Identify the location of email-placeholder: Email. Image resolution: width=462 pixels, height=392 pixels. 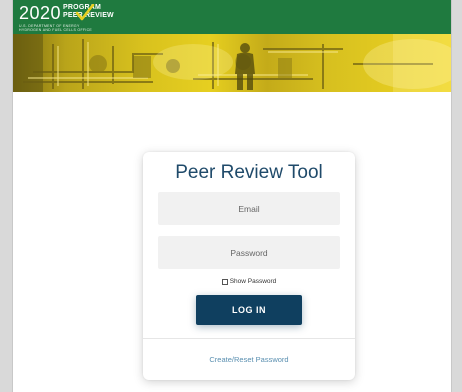
(249, 208).